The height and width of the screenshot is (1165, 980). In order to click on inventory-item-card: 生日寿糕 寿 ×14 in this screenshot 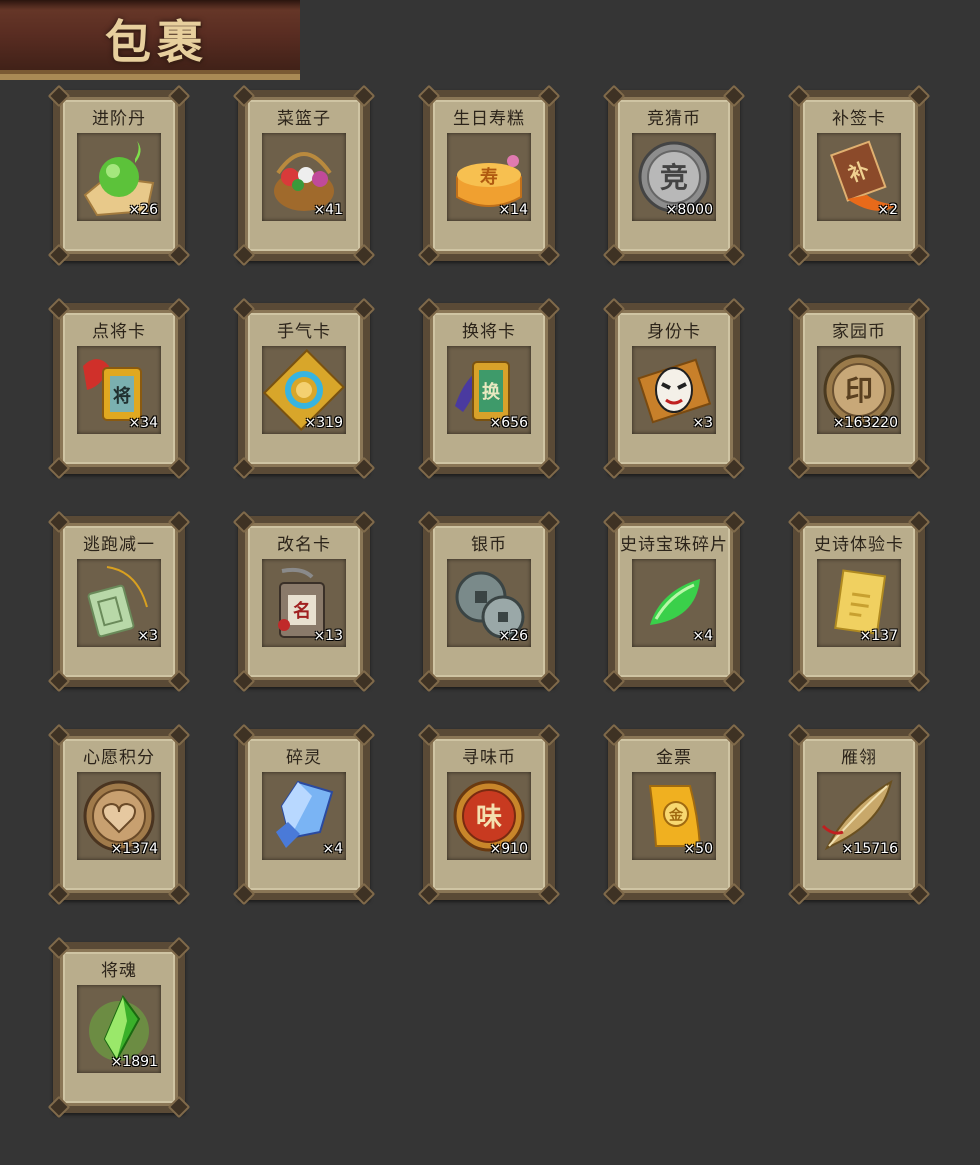, I will do `click(489, 175)`.